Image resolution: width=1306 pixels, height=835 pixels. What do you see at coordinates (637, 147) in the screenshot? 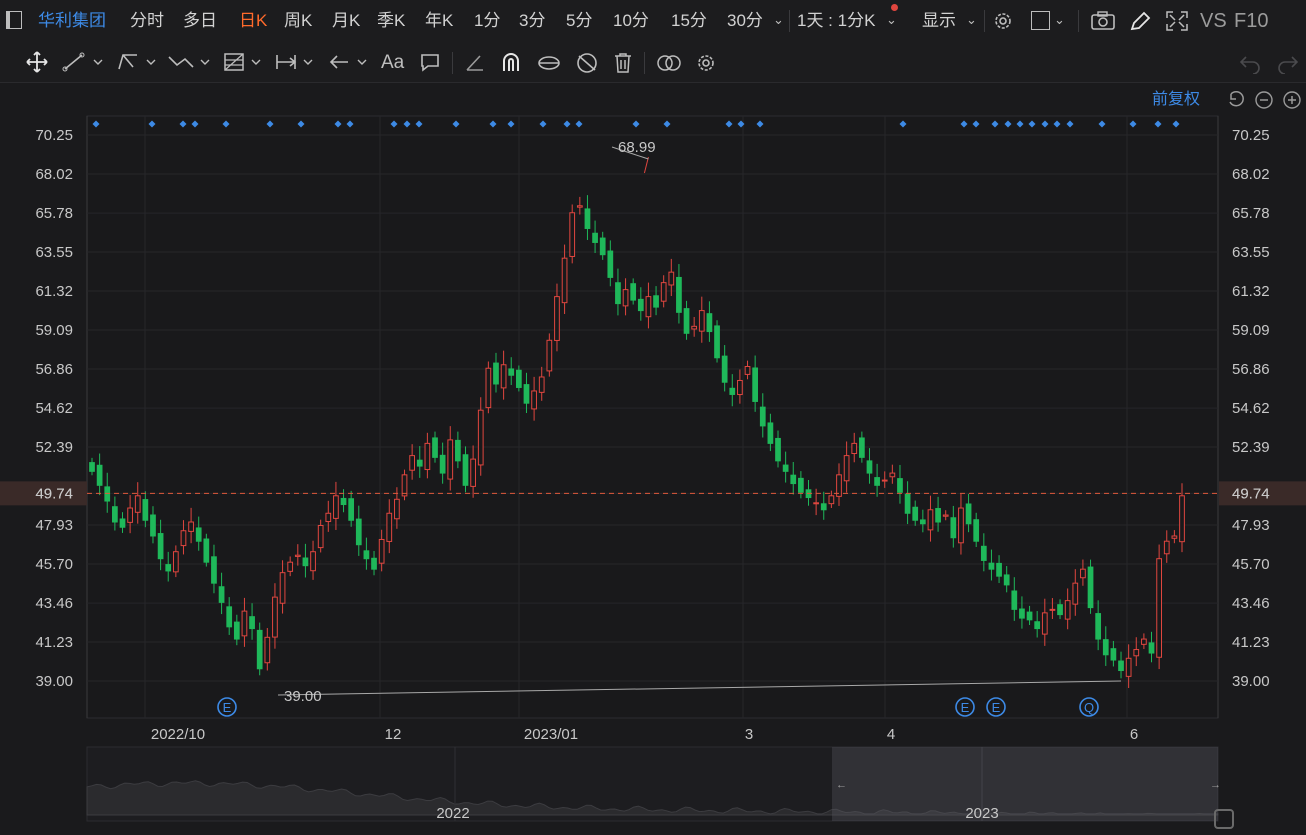
I see `max-price-label: 68.99` at bounding box center [637, 147].